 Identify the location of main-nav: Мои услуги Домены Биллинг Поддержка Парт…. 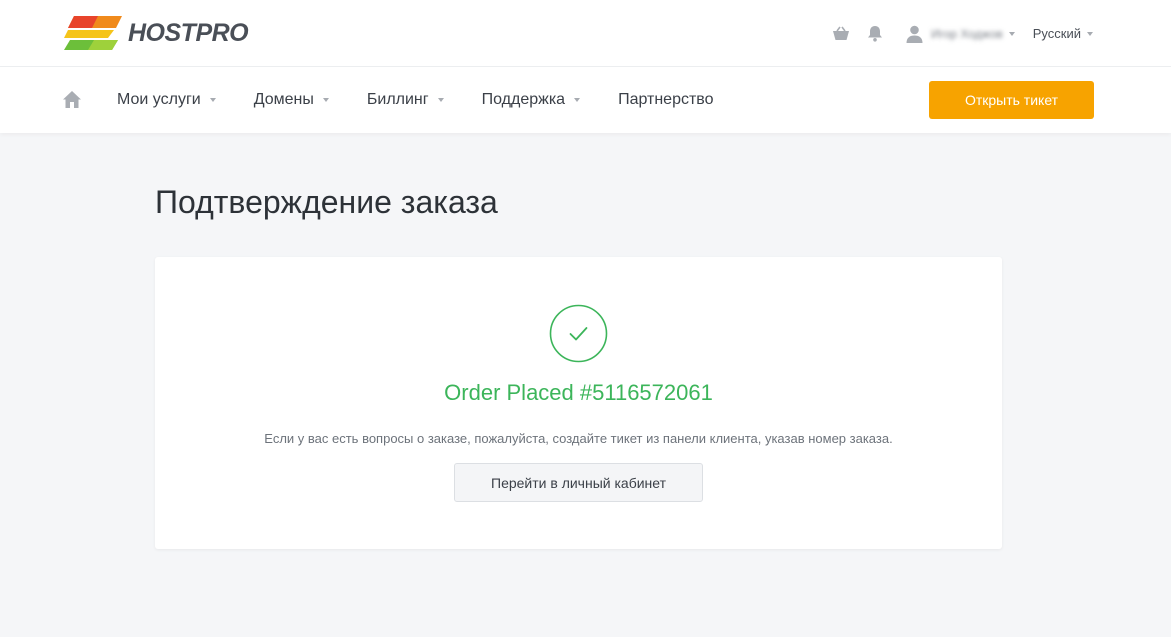
(585, 100).